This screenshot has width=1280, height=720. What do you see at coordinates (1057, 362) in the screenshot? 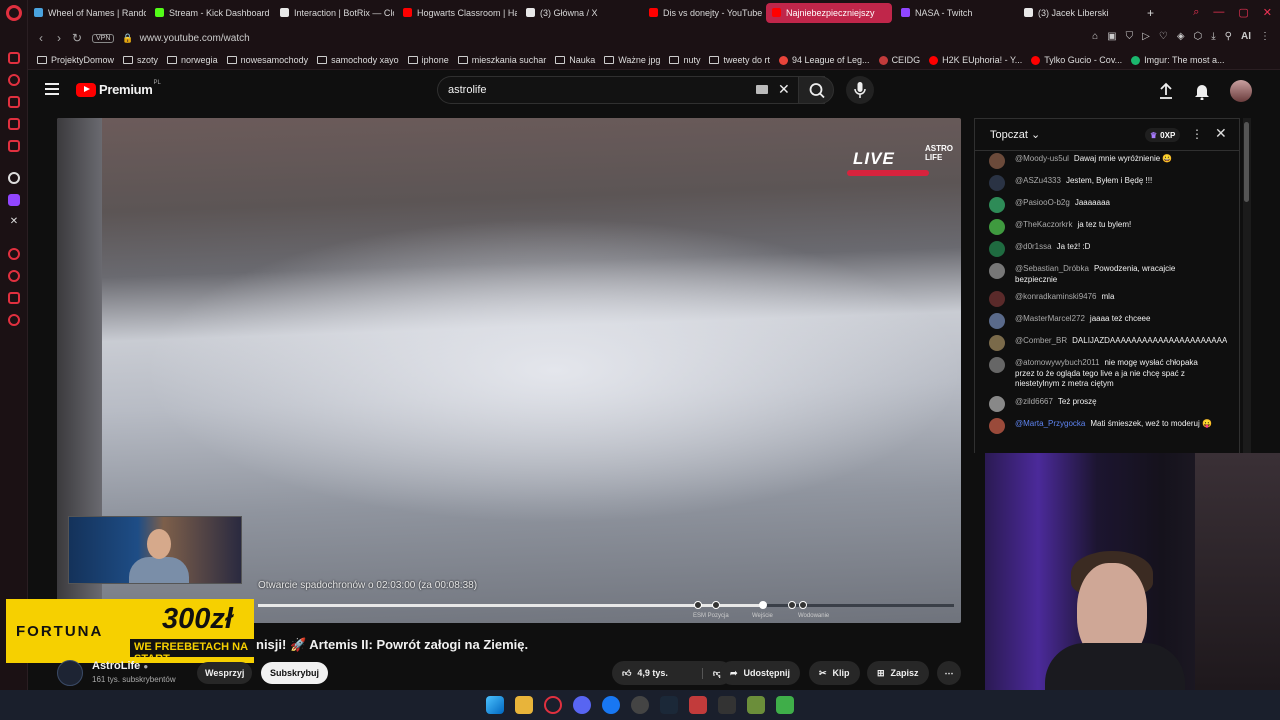
I see `chat-author: @atomowywybuch2011` at bounding box center [1057, 362].